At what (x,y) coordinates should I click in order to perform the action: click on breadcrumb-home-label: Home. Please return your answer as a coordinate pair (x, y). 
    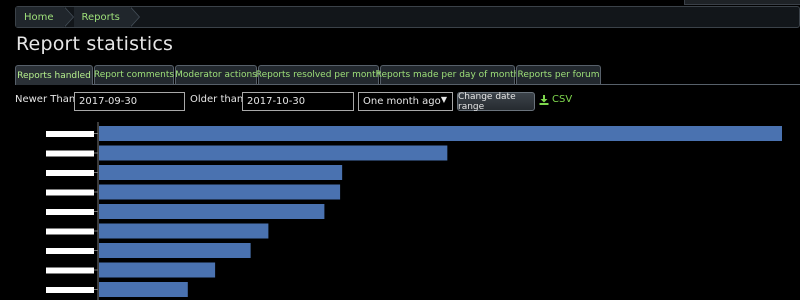
    Looking at the image, I should click on (39, 17).